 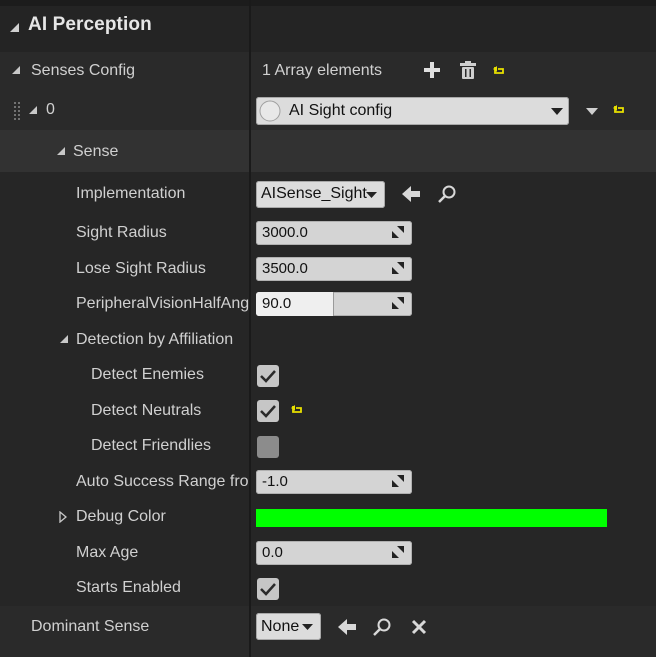 I want to click on debug-color-label: Debug Color, so click(x=121, y=516).